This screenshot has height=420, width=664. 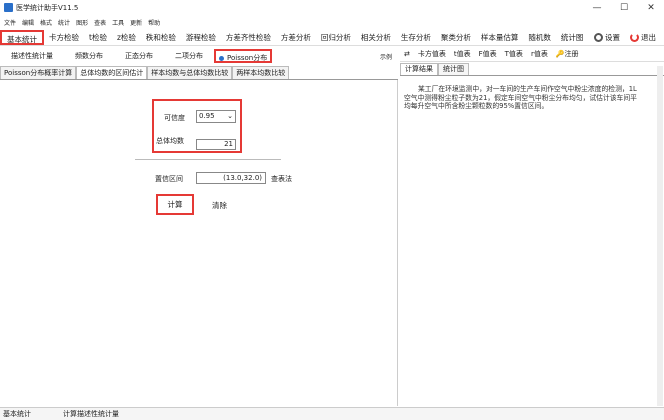 I want to click on tool-rank-sum: 秩和检验, so click(x=161, y=37).